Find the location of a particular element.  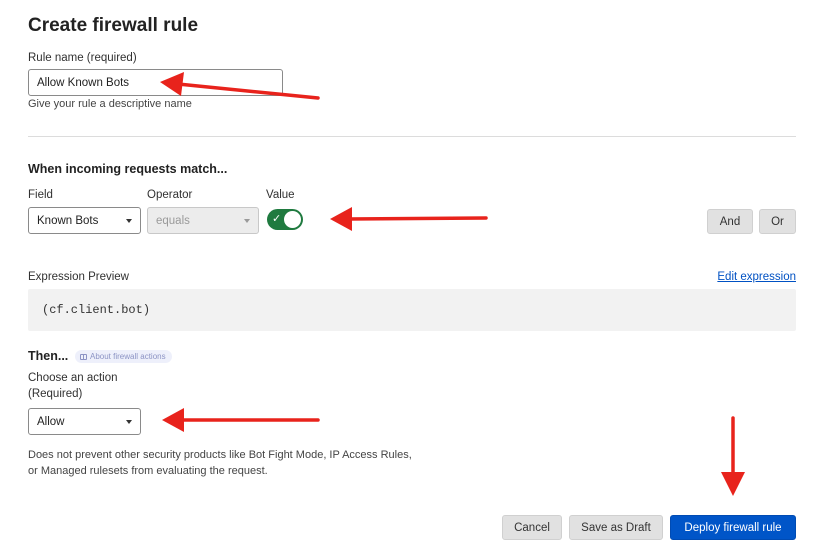

value-toggle: ✓ is located at coordinates (285, 219).